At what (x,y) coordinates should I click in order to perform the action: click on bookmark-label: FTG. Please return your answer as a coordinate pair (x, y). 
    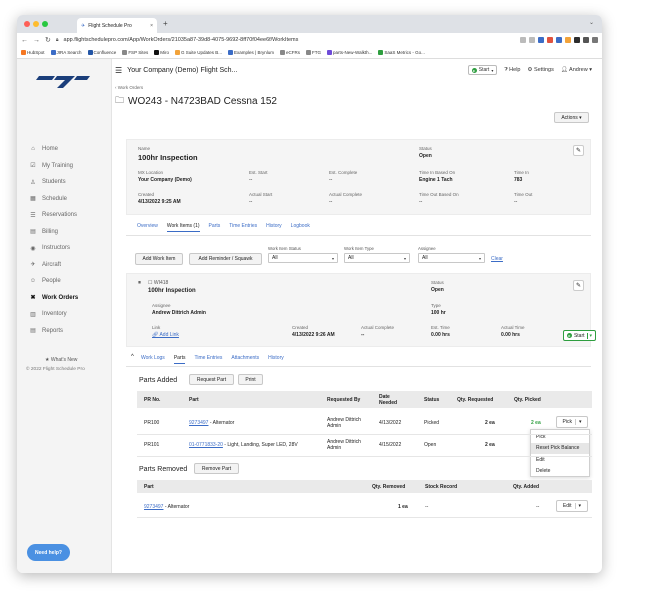
    Looking at the image, I should click on (316, 52).